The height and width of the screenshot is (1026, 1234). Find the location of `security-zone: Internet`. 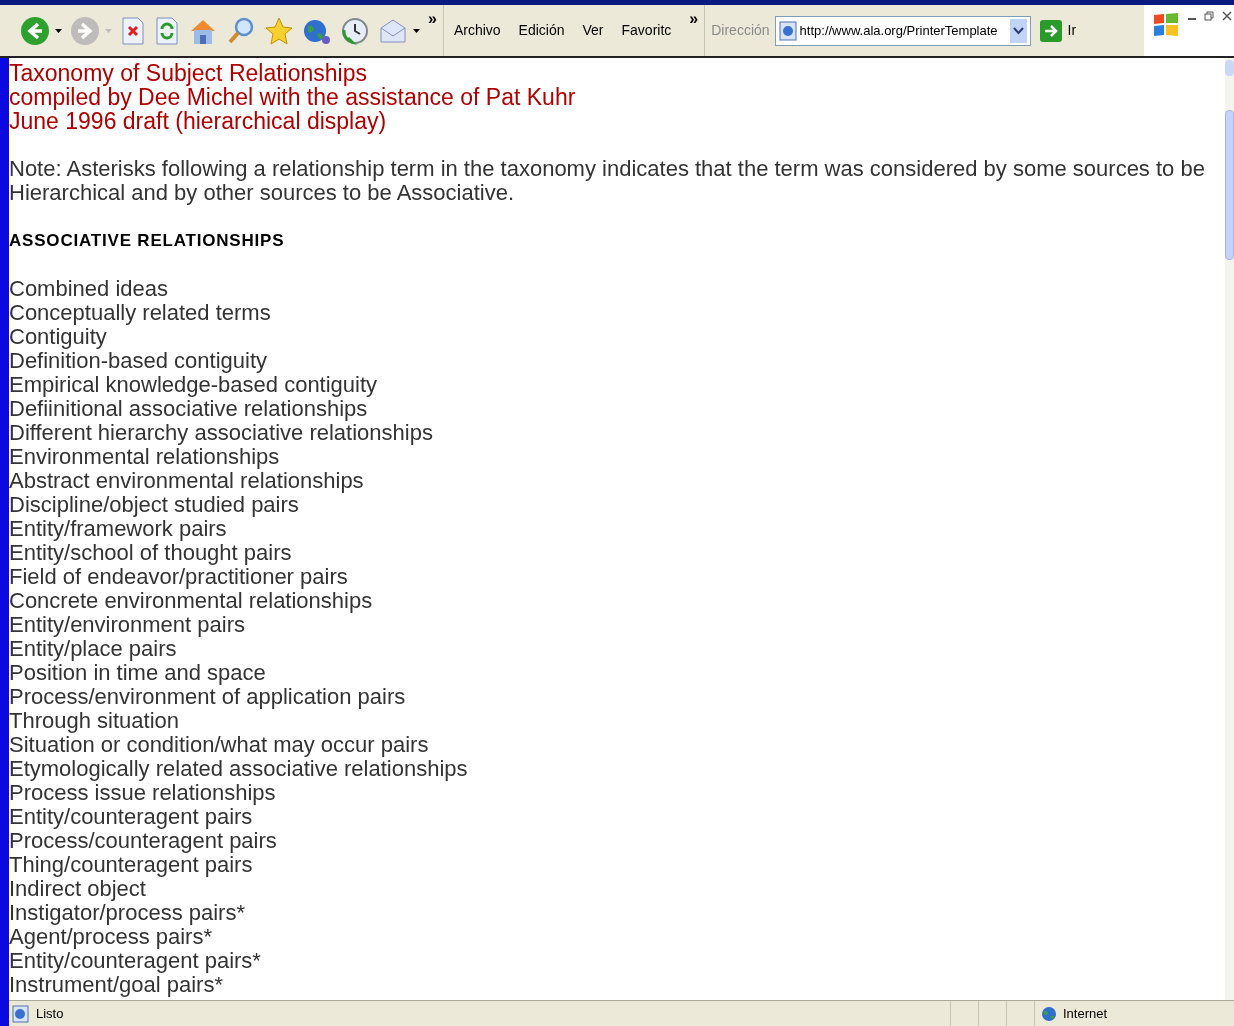

security-zone: Internet is located at coordinates (1085, 1013).